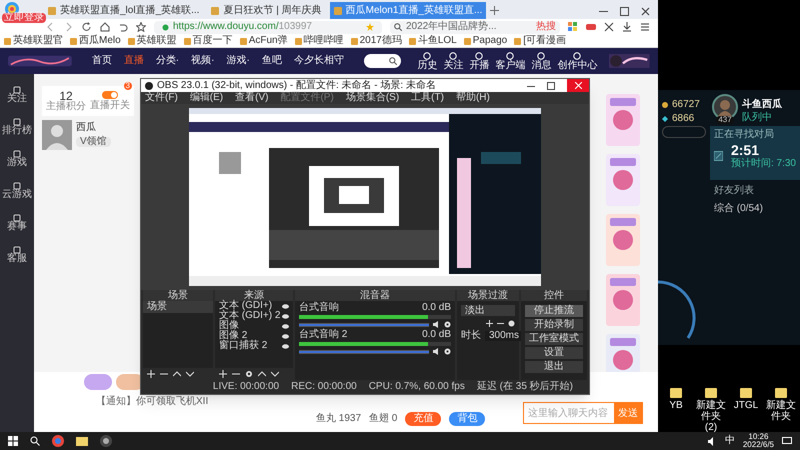 Image resolution: width=800 pixels, height=450 pixels. Describe the element at coordinates (17, 127) in the screenshot. I see `sidebar-item: 排行榜` at that location.